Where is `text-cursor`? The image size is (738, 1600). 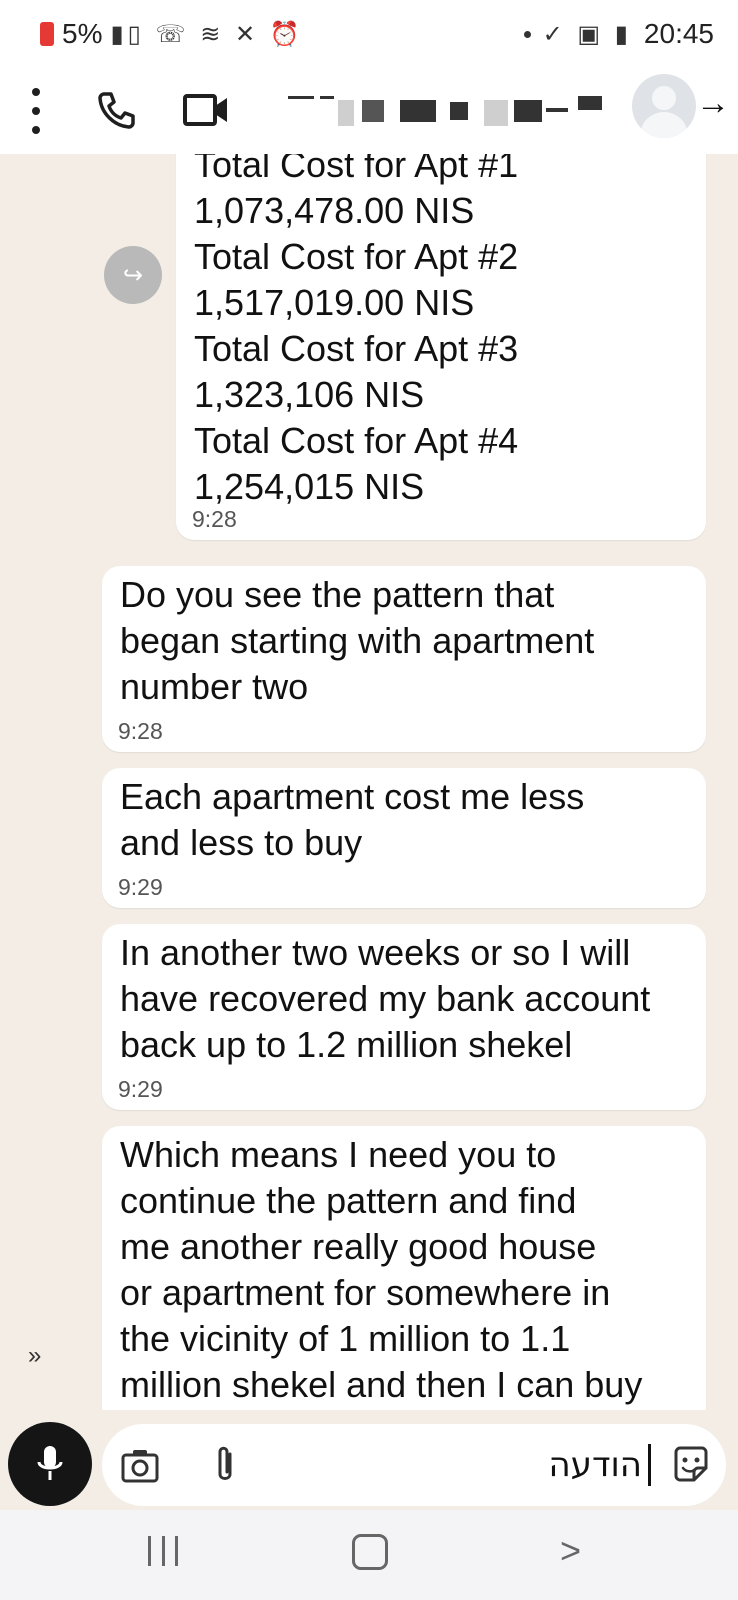 text-cursor is located at coordinates (649, 1465).